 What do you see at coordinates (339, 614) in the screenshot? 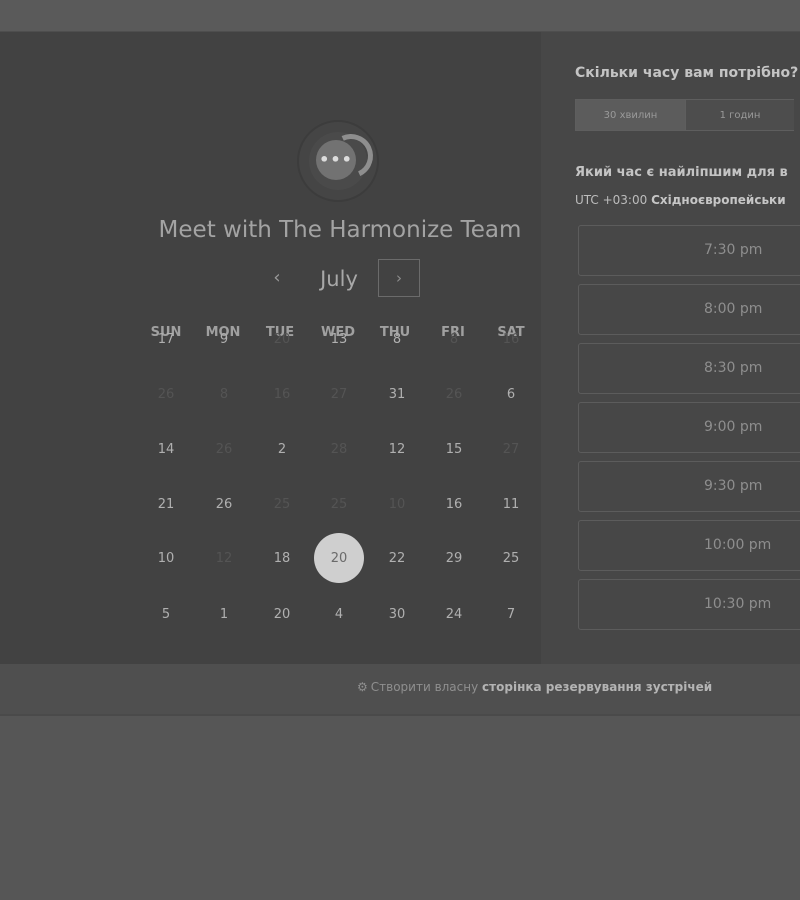
I see `calendar-day: 4` at bounding box center [339, 614].